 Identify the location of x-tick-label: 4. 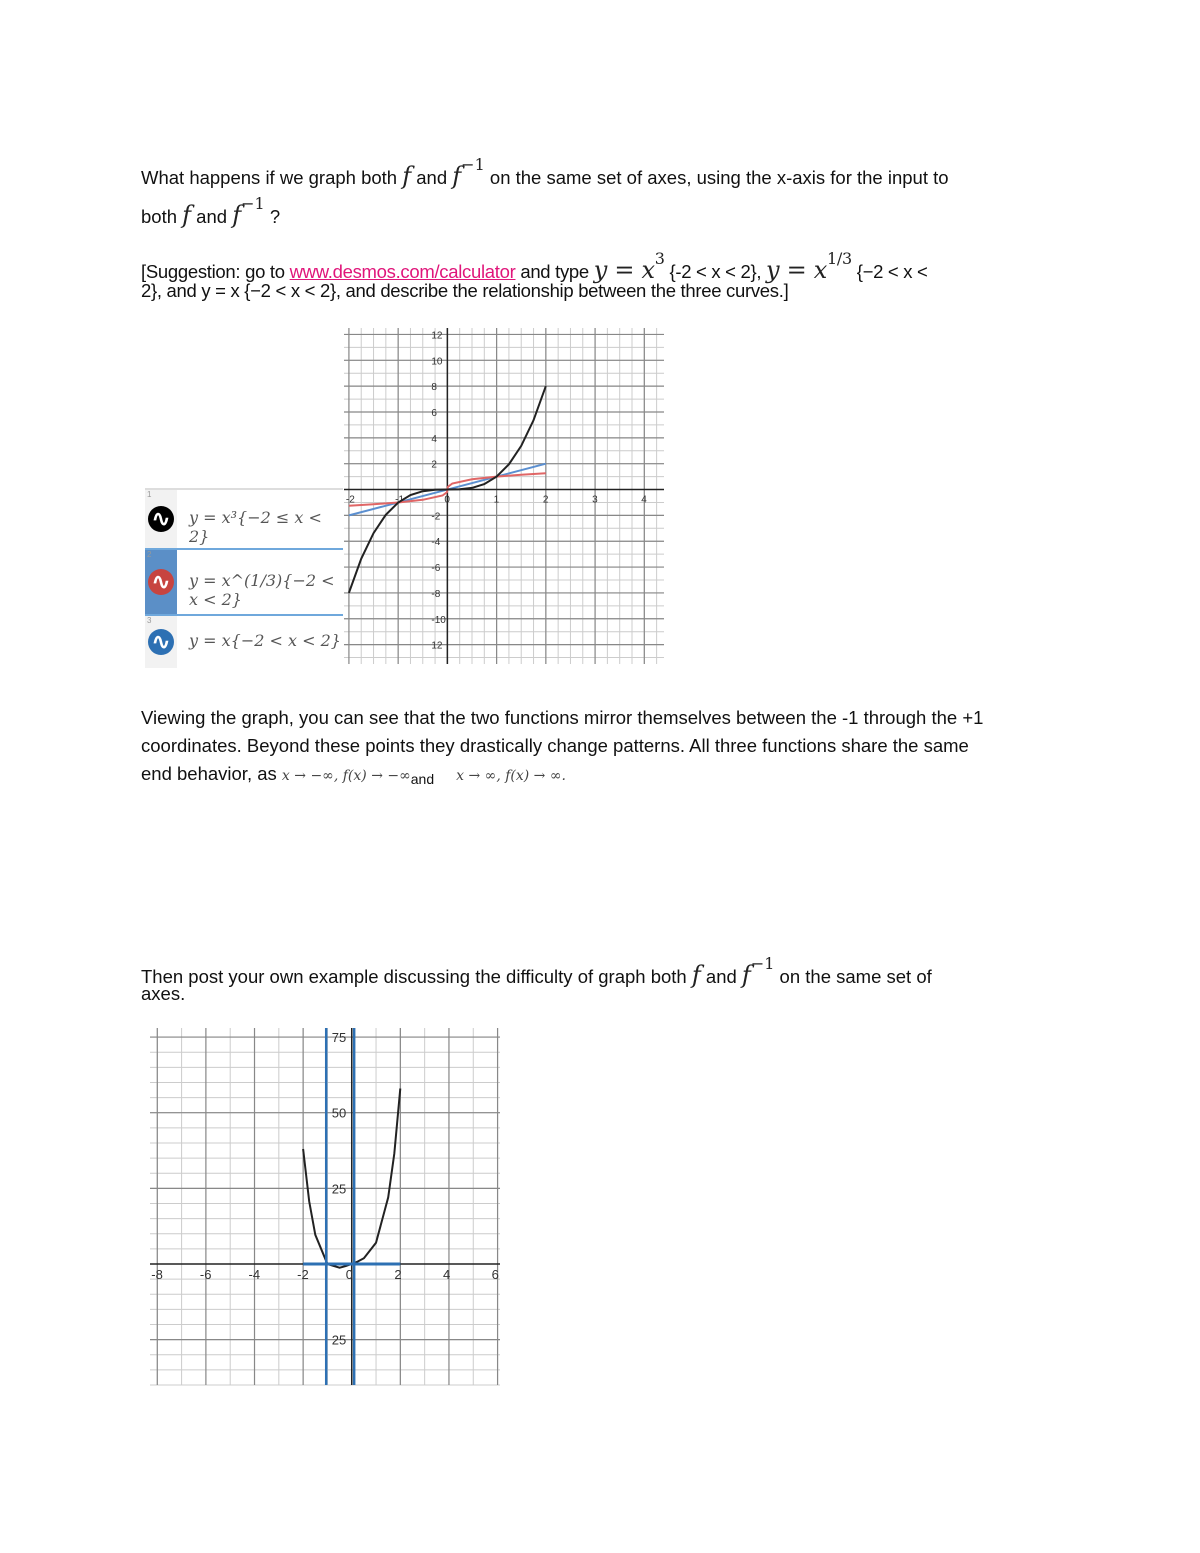
(446, 1274).